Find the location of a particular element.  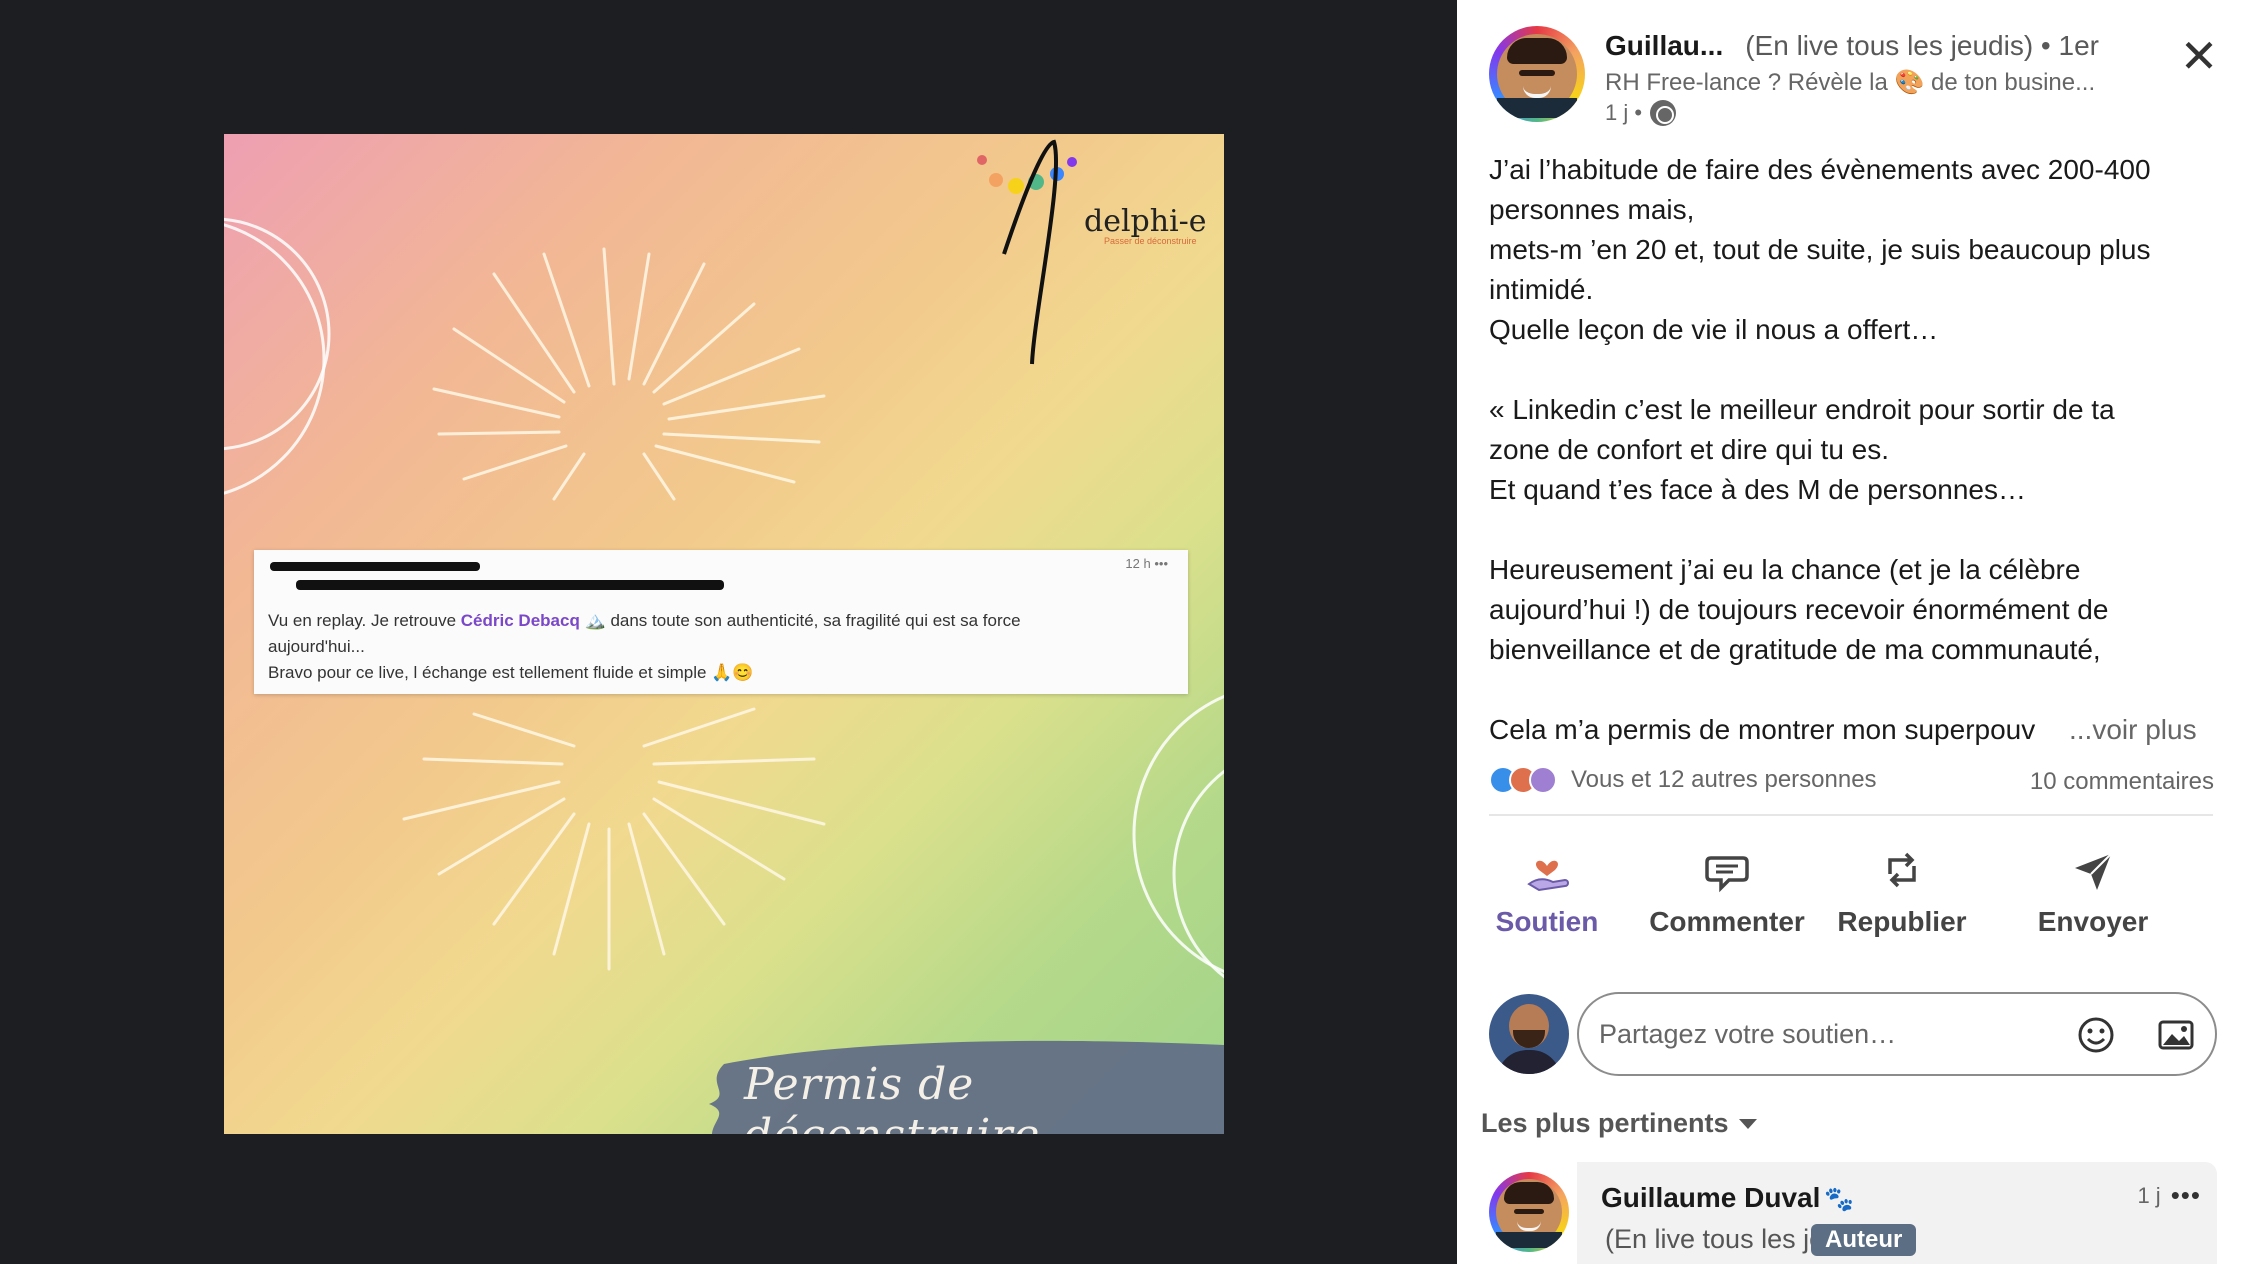

redacted-name is located at coordinates (375, 566).